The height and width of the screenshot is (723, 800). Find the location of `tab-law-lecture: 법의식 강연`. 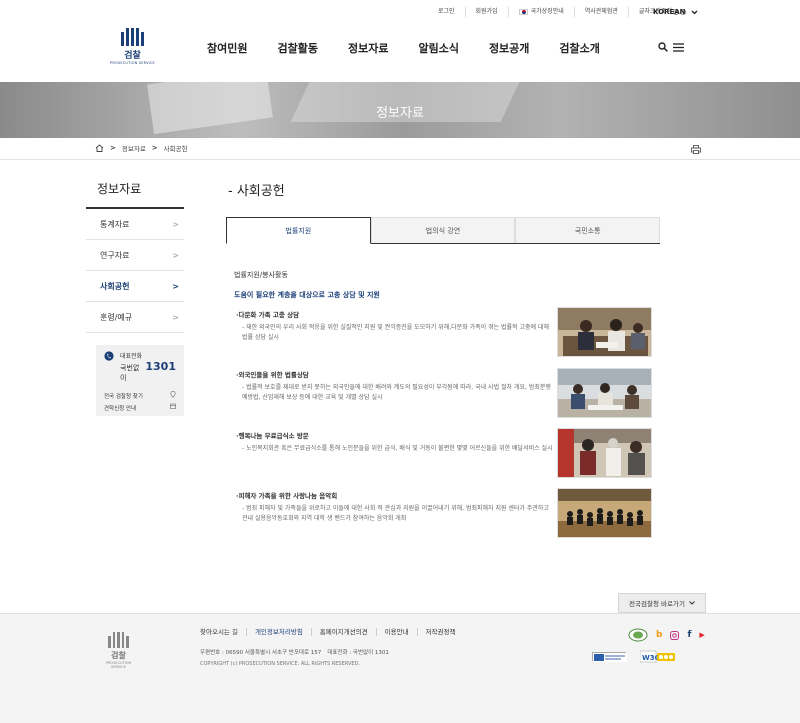

tab-law-lecture: 법의식 강연 is located at coordinates (443, 230).